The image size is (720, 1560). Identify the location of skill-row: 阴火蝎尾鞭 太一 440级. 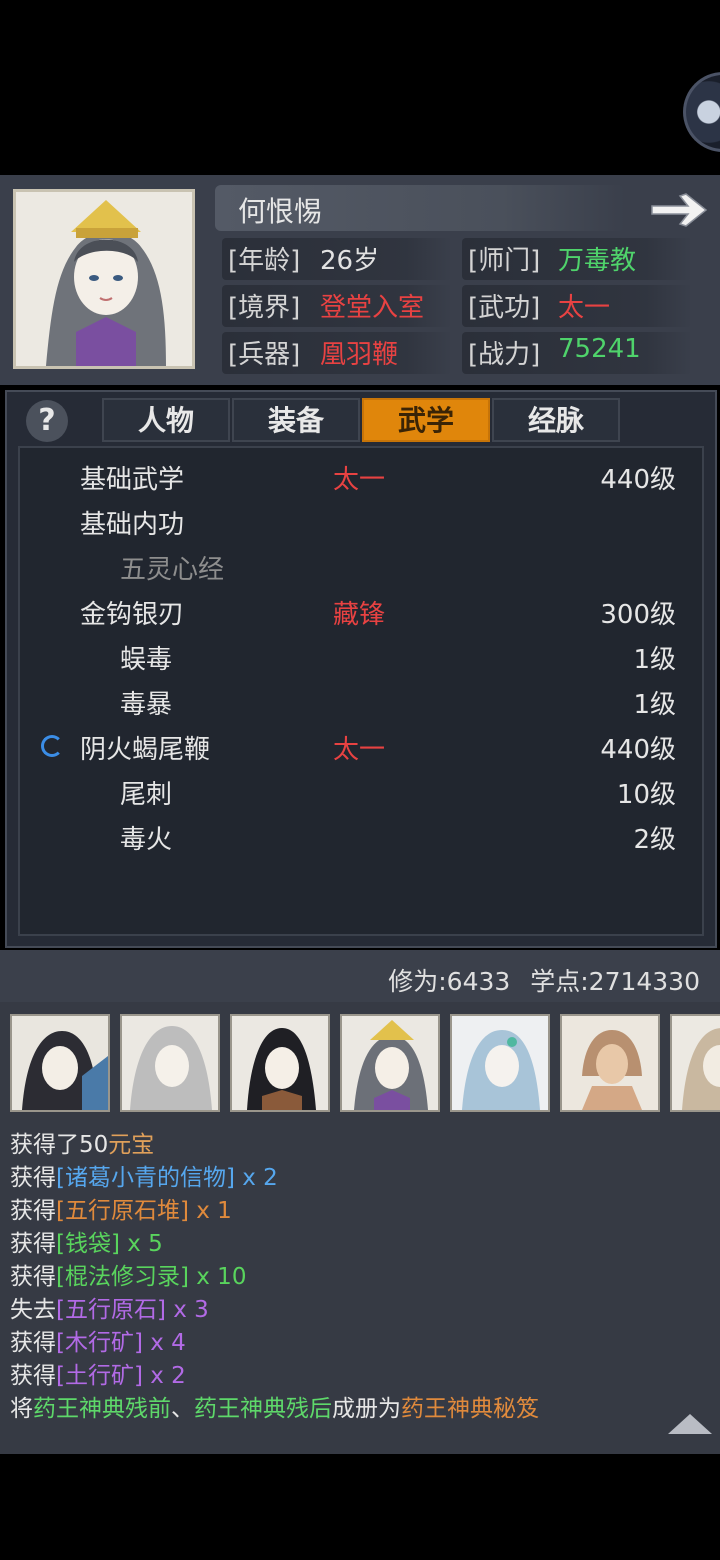
(360, 745).